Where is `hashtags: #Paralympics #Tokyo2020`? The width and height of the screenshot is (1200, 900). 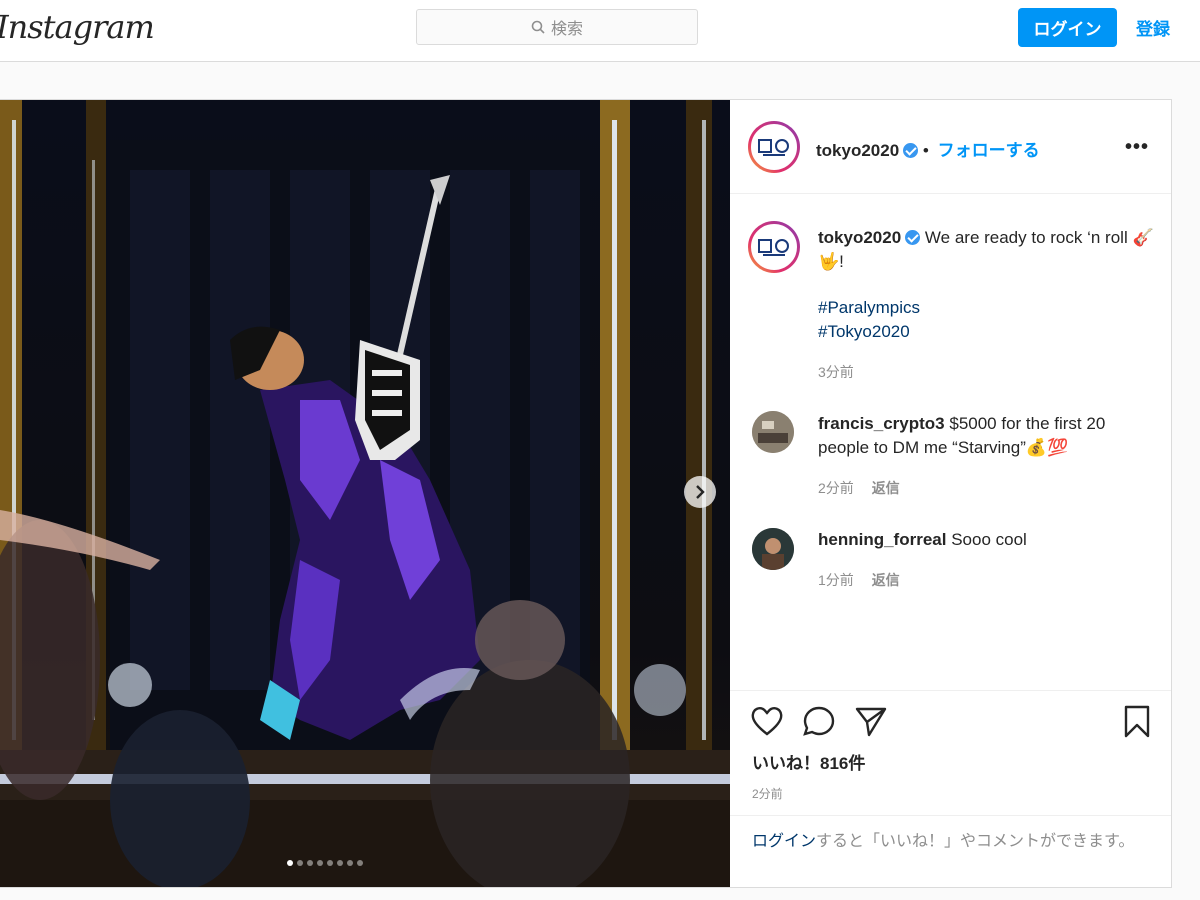 hashtags: #Paralympics #Tokyo2020 is located at coordinates (869, 320).